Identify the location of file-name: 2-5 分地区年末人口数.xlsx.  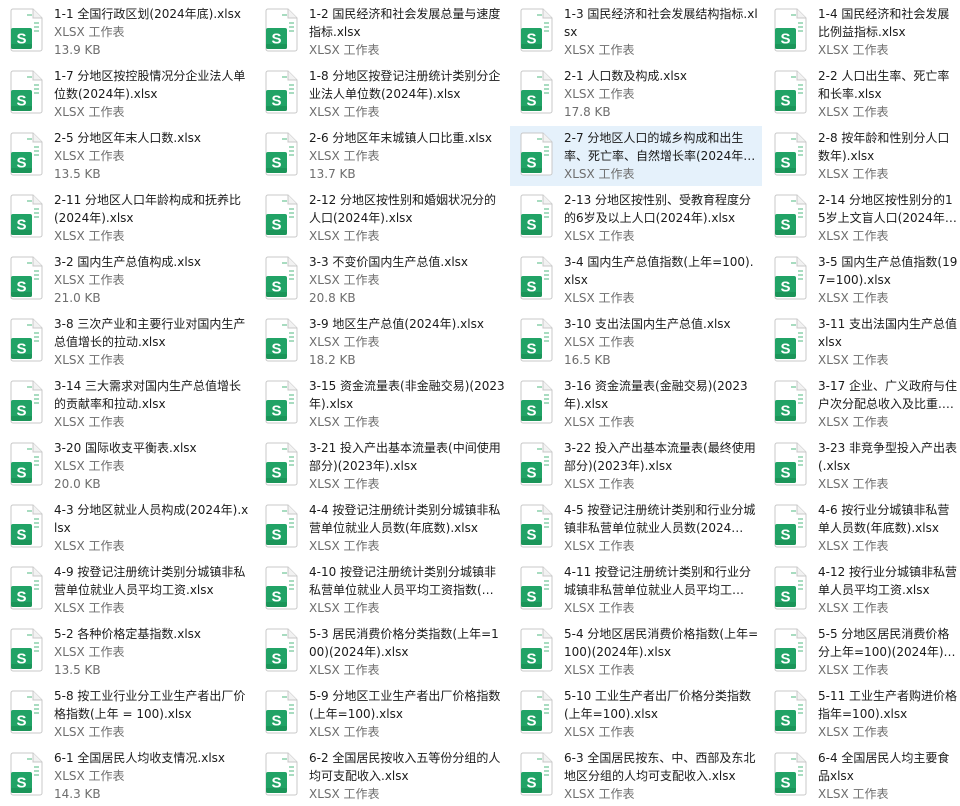
(128, 138).